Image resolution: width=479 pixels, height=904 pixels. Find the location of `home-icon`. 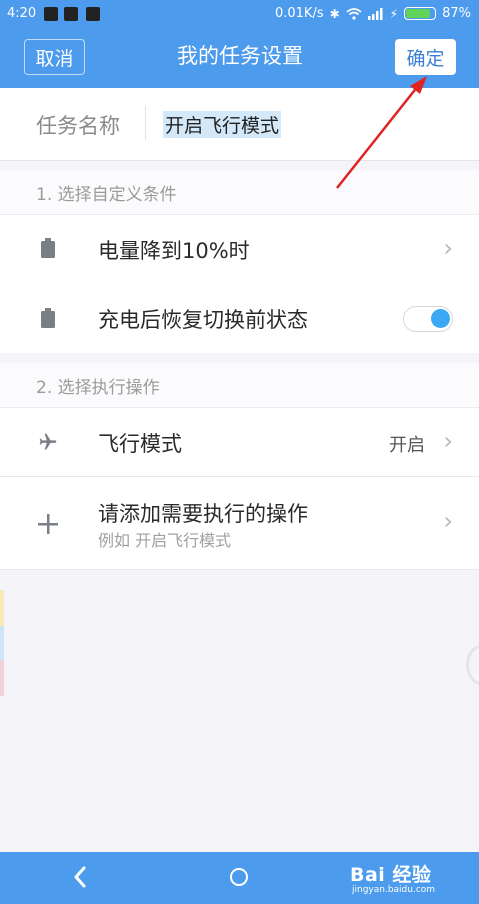

home-icon is located at coordinates (239, 877).